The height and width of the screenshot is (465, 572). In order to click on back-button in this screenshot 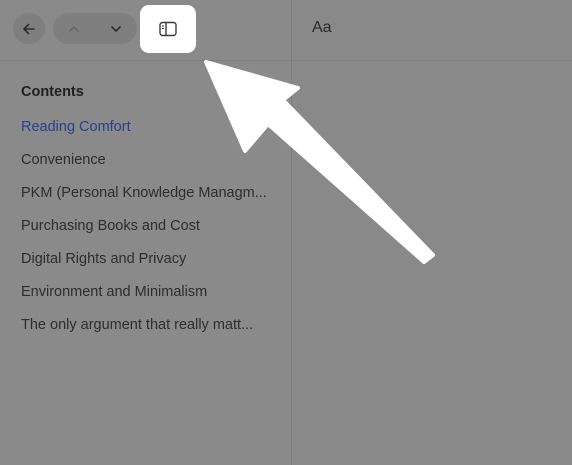, I will do `click(29, 28)`.